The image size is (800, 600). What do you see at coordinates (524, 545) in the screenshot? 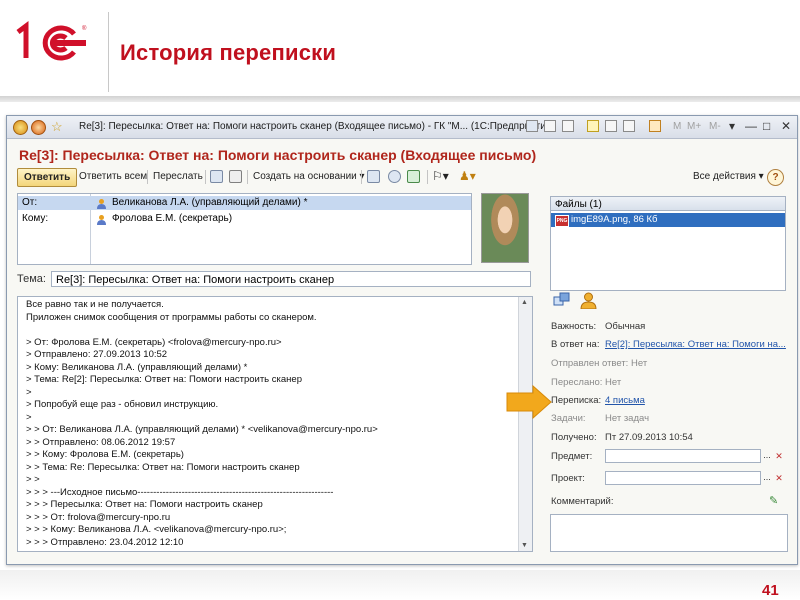
I see `scroll-down-icon: ▼` at bounding box center [524, 545].